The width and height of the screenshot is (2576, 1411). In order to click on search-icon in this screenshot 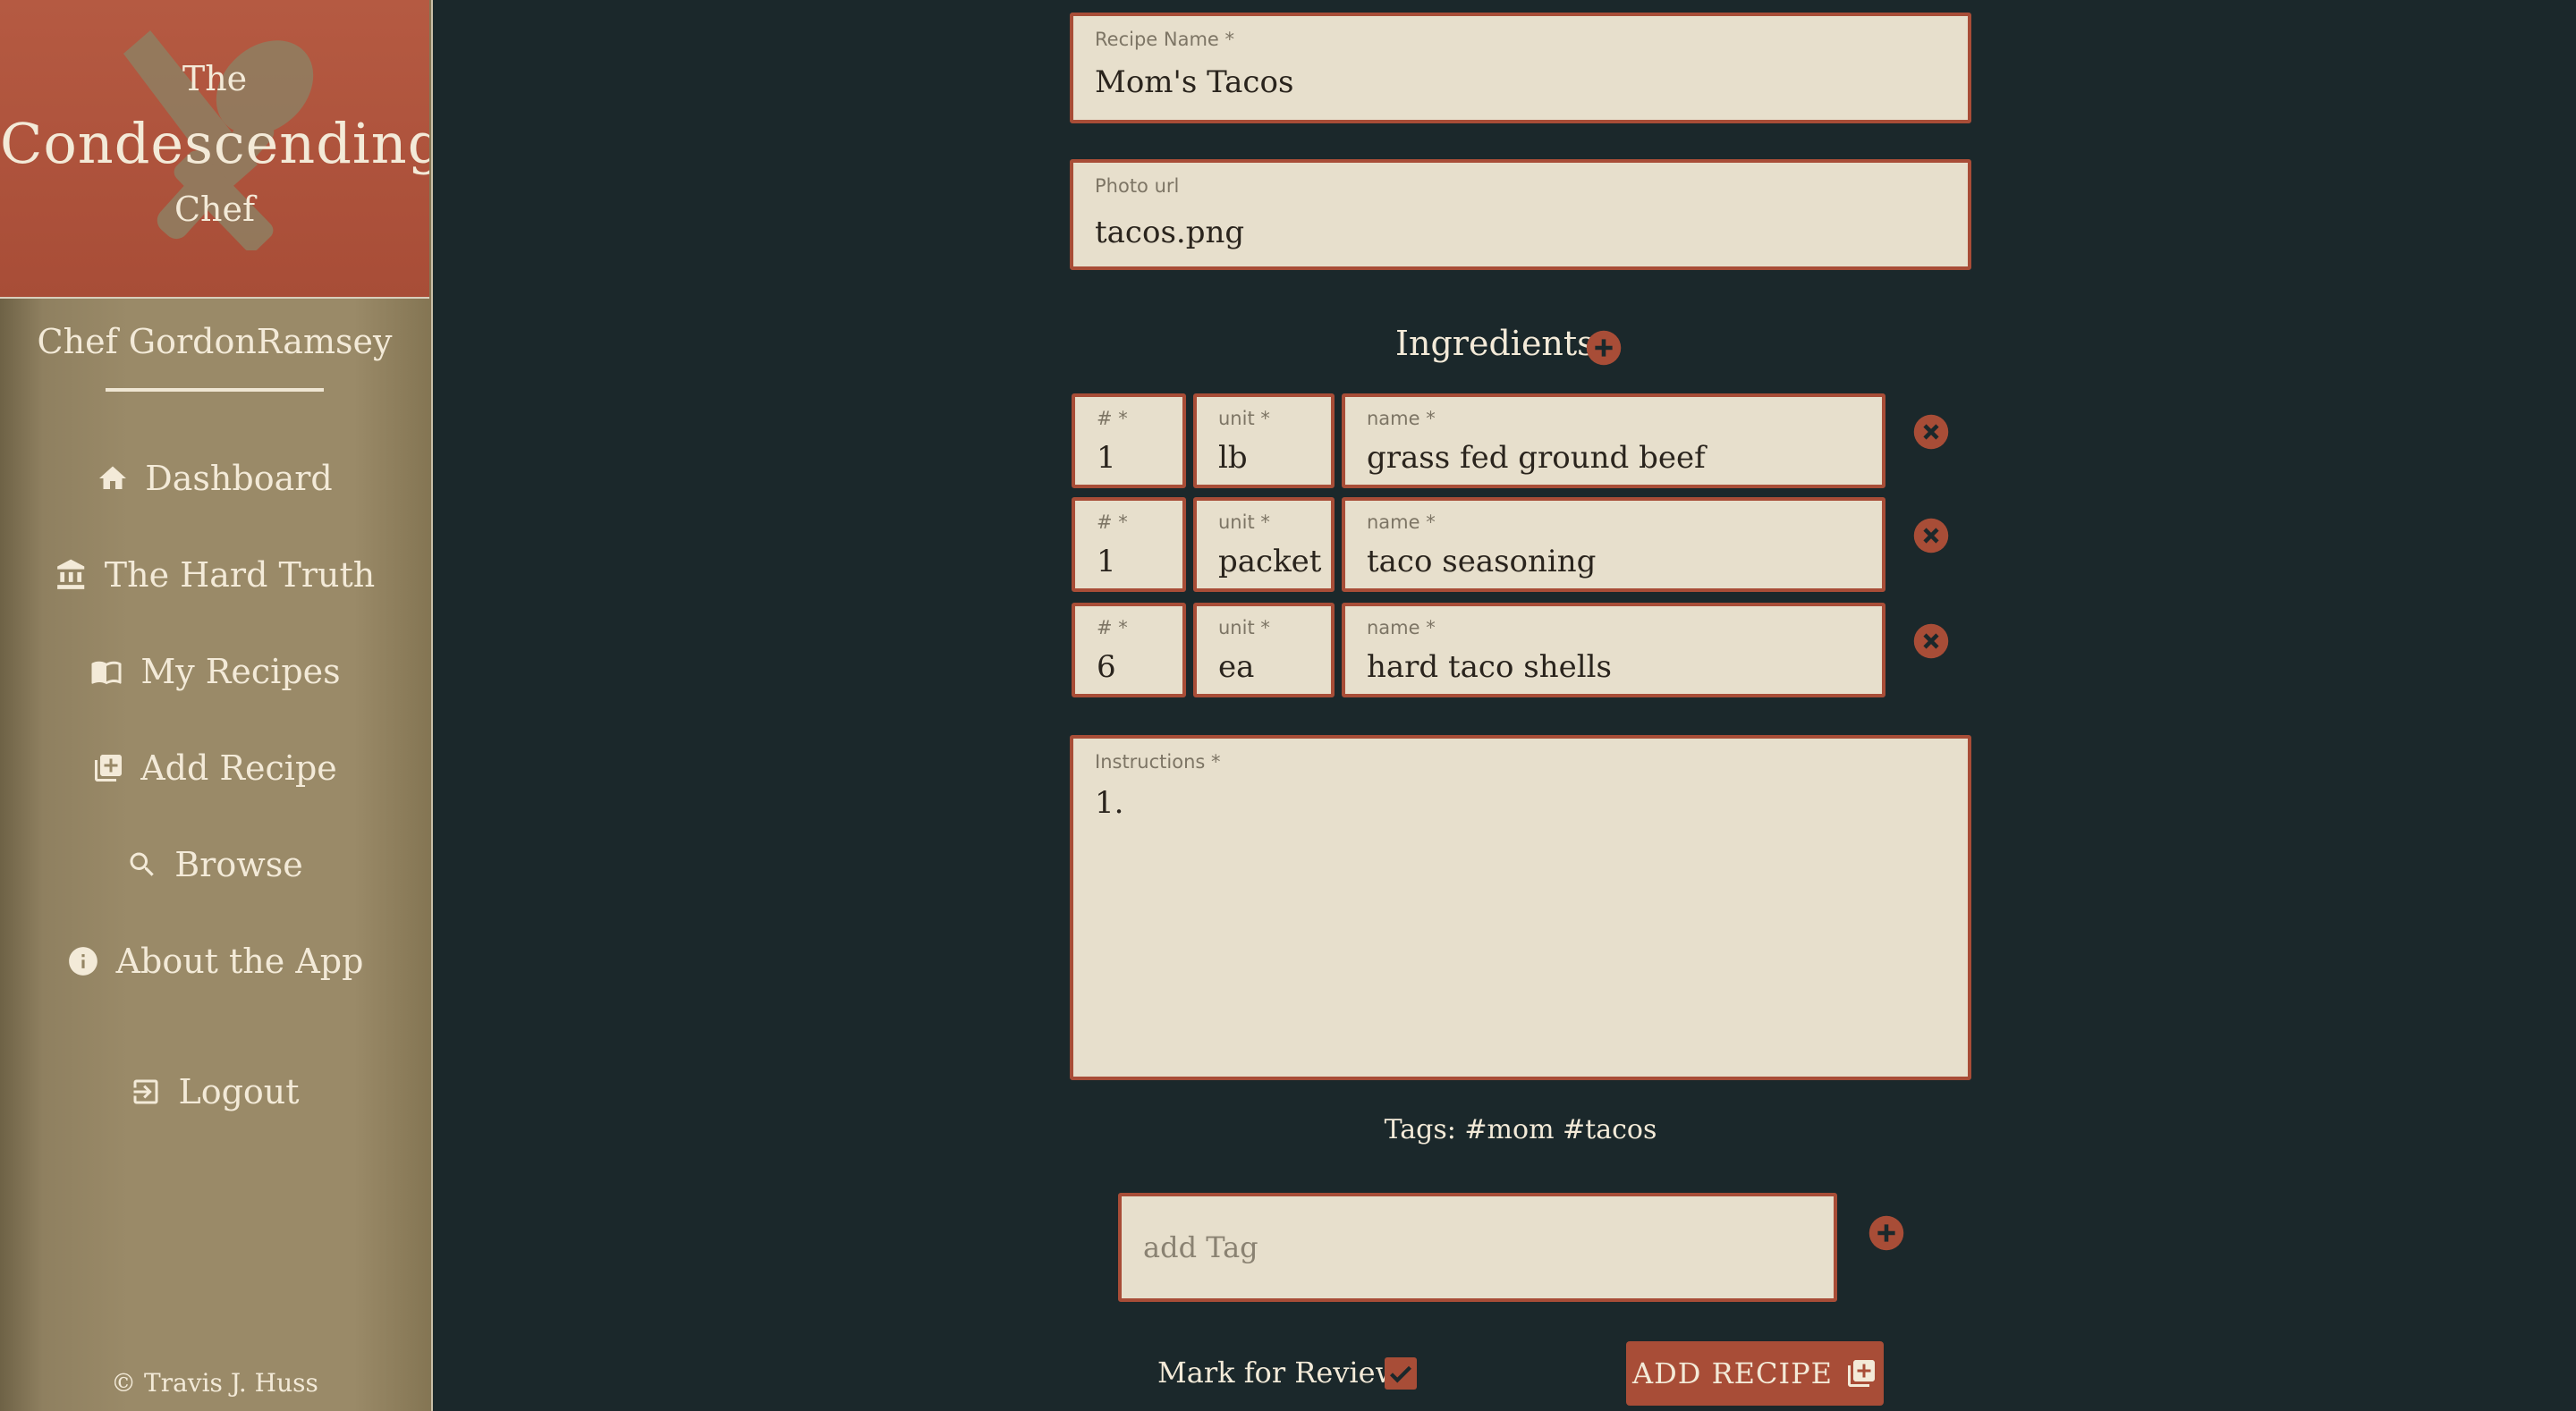, I will do `click(142, 864)`.